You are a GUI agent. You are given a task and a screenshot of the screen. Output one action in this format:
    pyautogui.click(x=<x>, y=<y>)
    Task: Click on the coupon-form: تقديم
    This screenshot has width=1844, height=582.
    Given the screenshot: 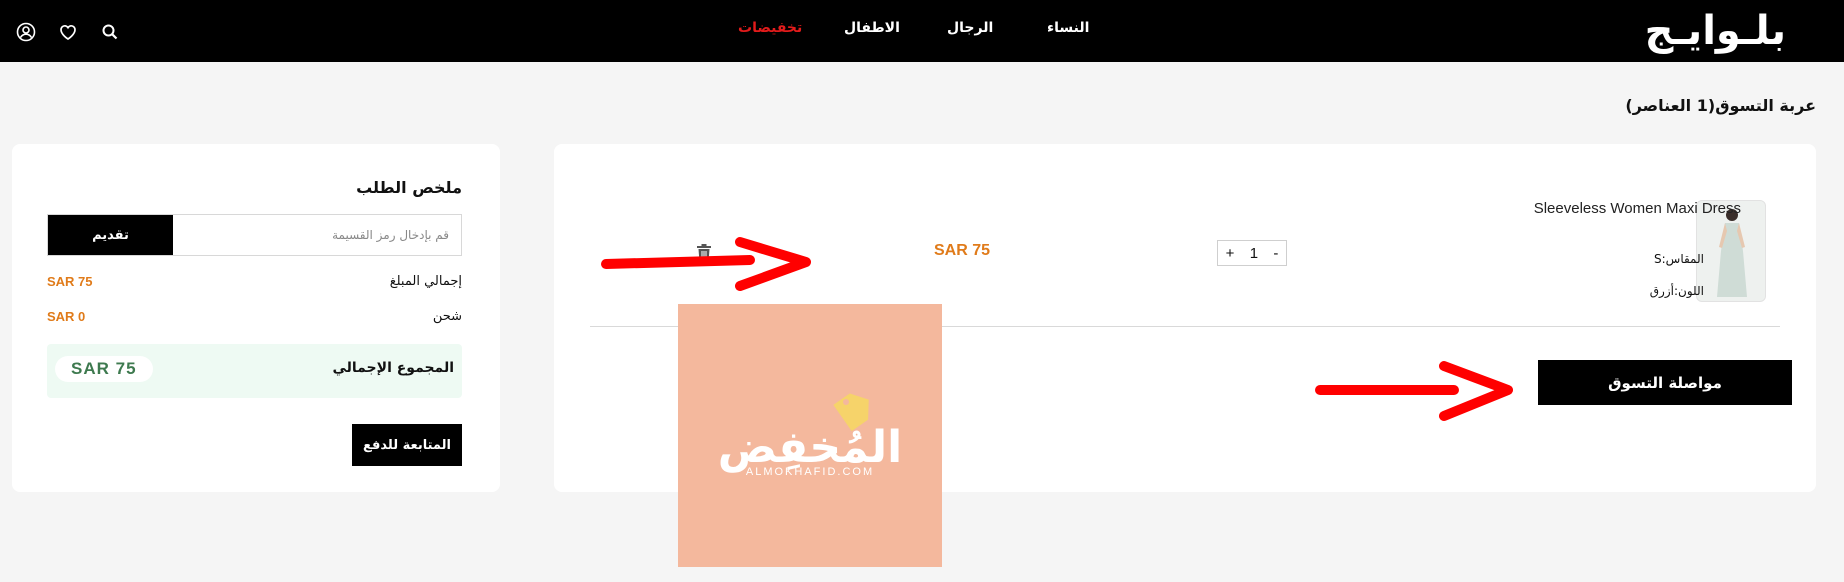 What is the action you would take?
    pyautogui.click(x=254, y=235)
    